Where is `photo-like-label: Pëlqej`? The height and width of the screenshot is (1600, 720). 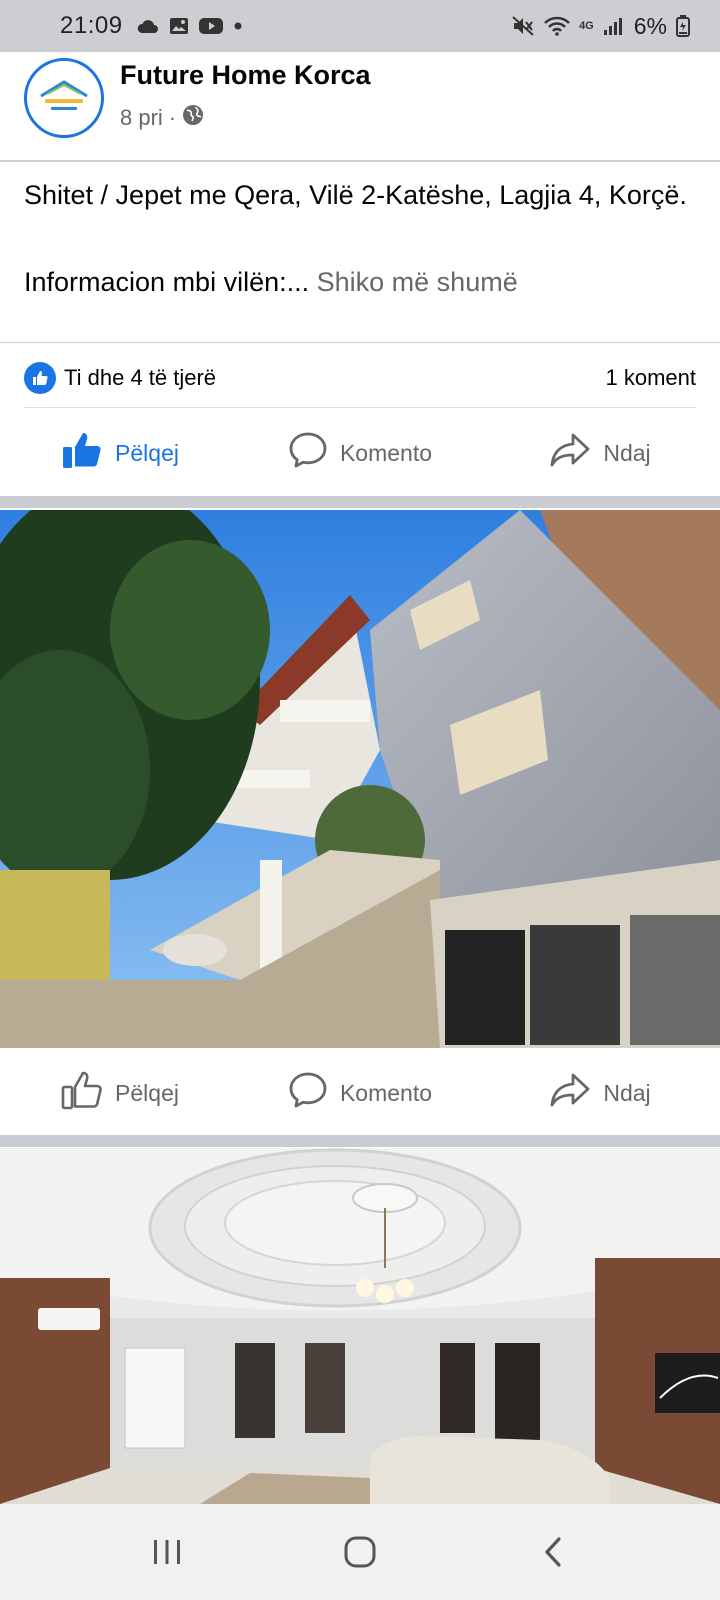
photo-like-label: Pëlqej is located at coordinates (147, 1092).